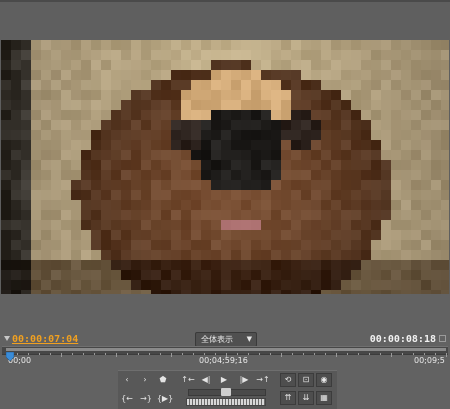 The image size is (450, 409). I want to click on safe-margins-icon: ⊡, so click(306, 380).